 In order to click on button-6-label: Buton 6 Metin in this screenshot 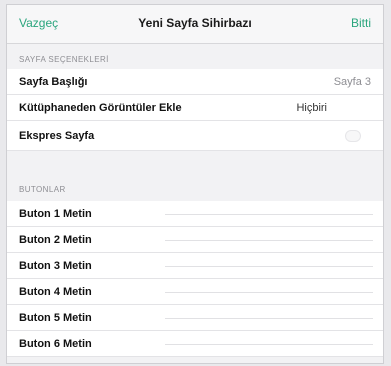, I will do `click(55, 344)`.